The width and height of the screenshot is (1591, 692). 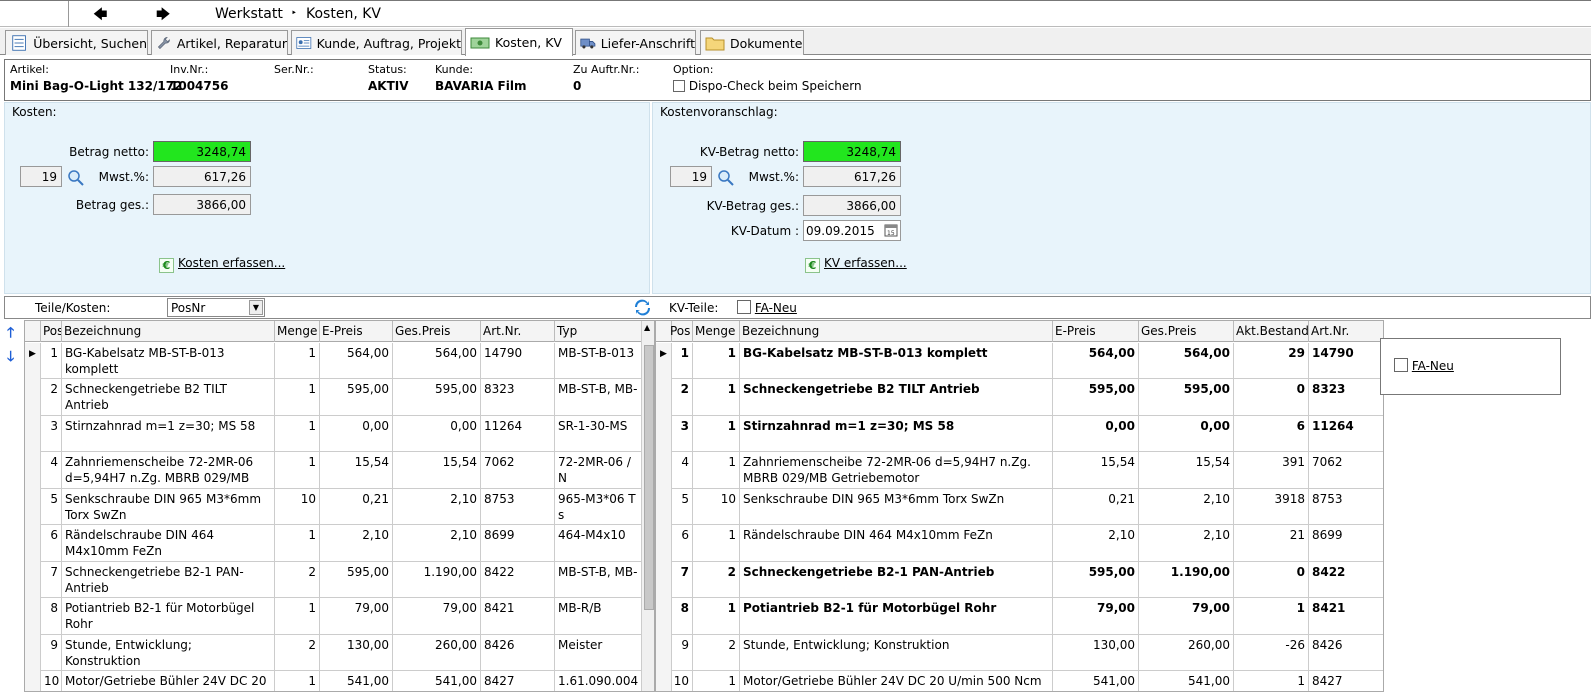 What do you see at coordinates (679, 86) in the screenshot?
I see `dispo-check-checkbox` at bounding box center [679, 86].